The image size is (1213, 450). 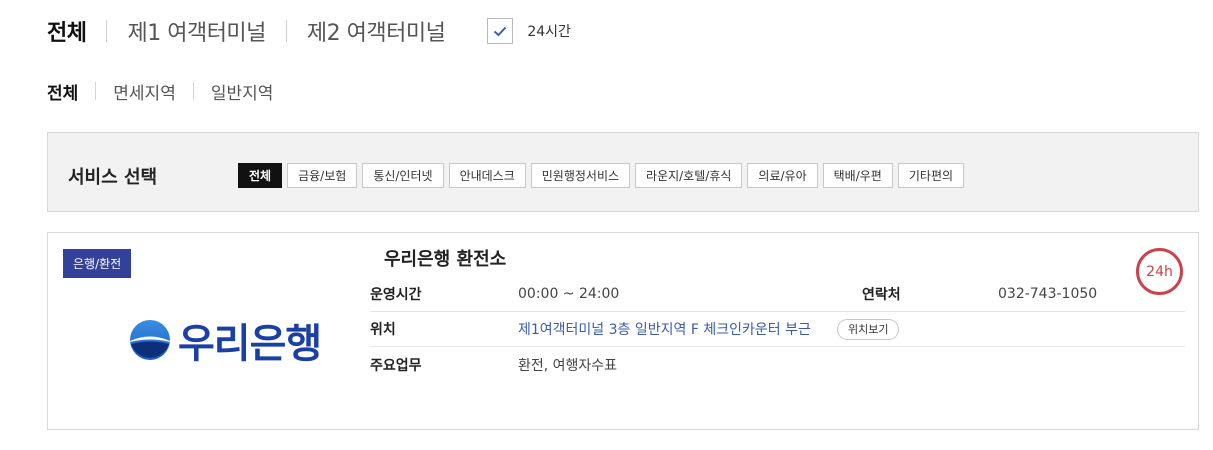 I want to click on hours-label: 운영시간, so click(x=396, y=295).